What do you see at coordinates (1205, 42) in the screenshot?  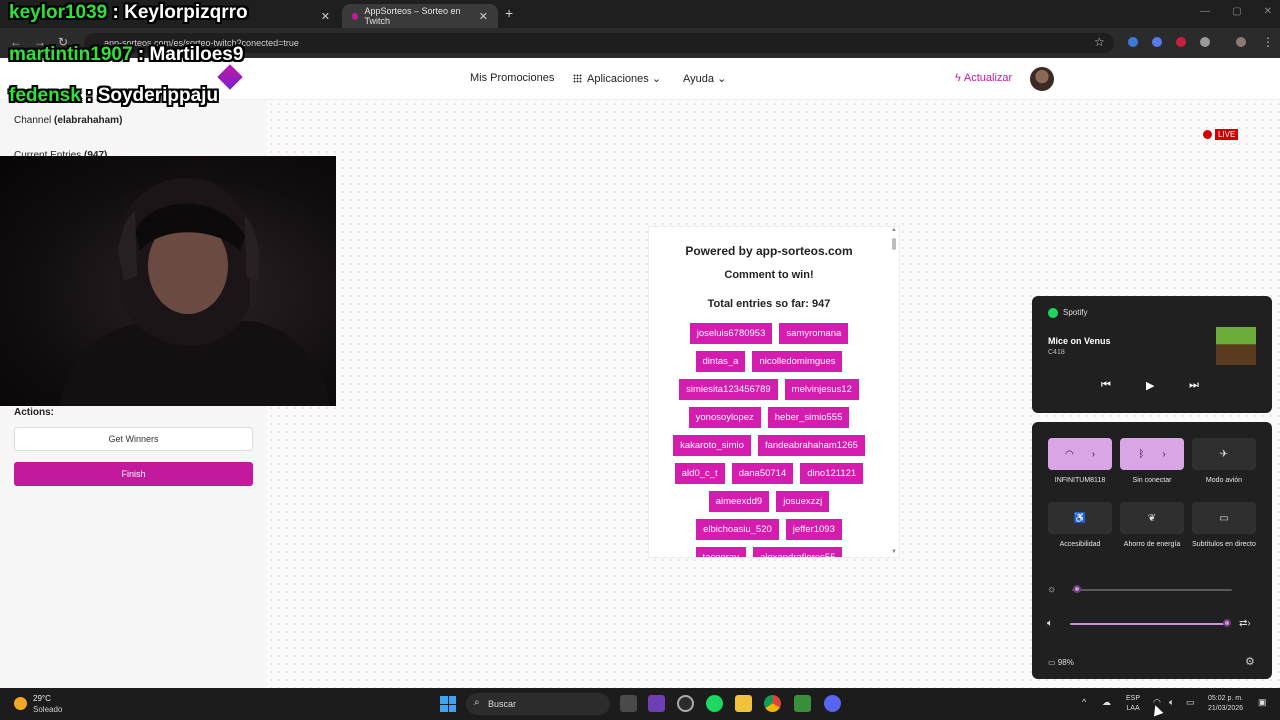 I see `extensions-puzzle-icon` at bounding box center [1205, 42].